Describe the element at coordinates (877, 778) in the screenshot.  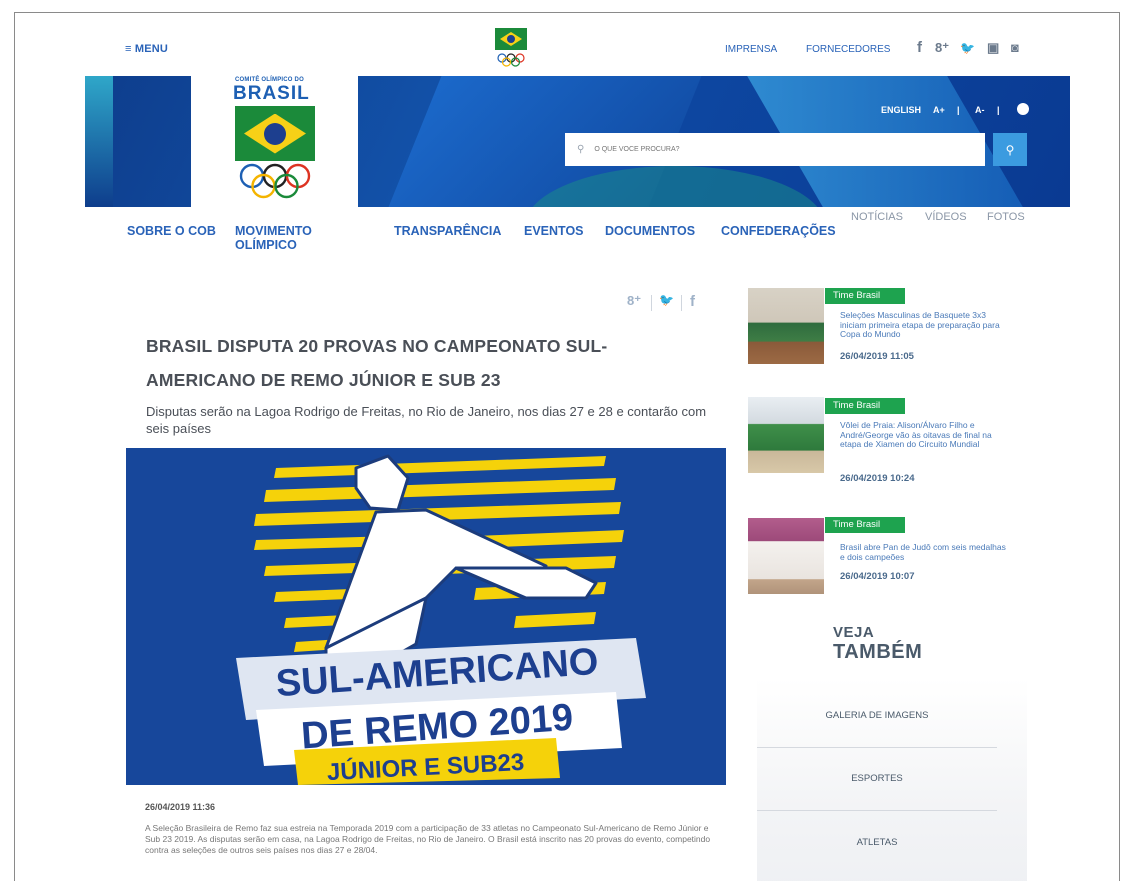
I see `related-link-esportes: ESPORTES` at that location.